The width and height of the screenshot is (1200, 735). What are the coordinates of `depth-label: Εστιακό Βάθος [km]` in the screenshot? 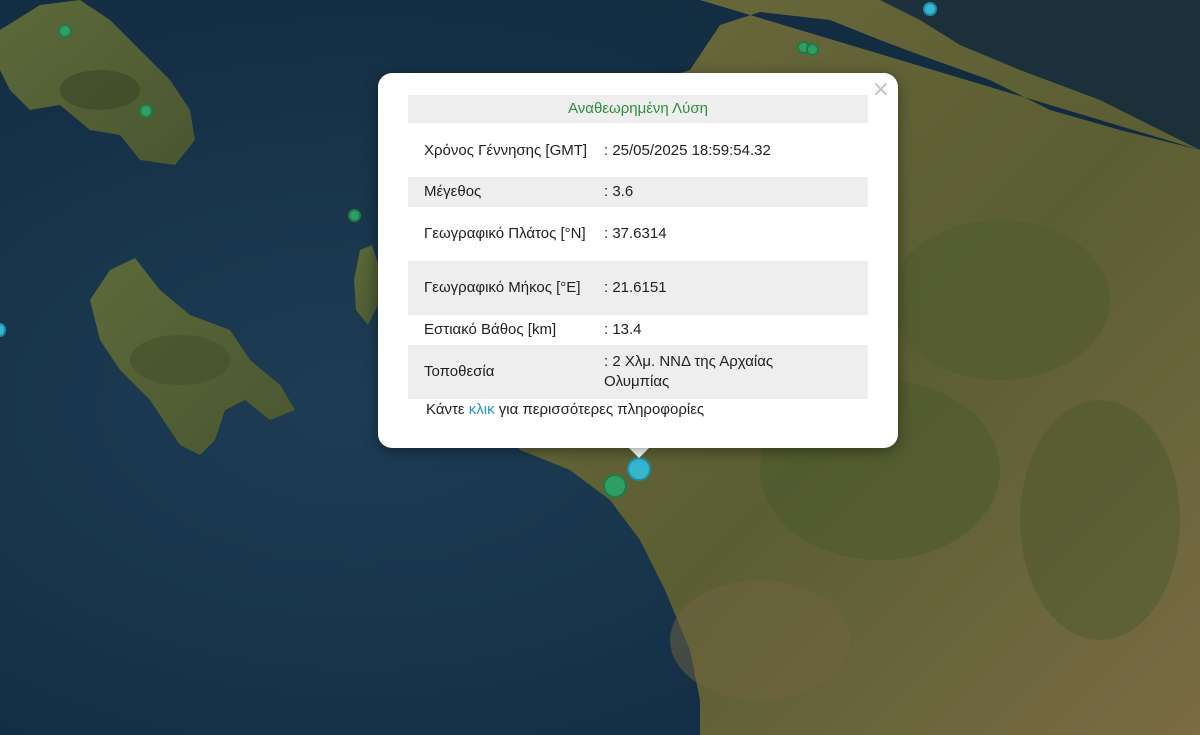 It's located at (490, 329).